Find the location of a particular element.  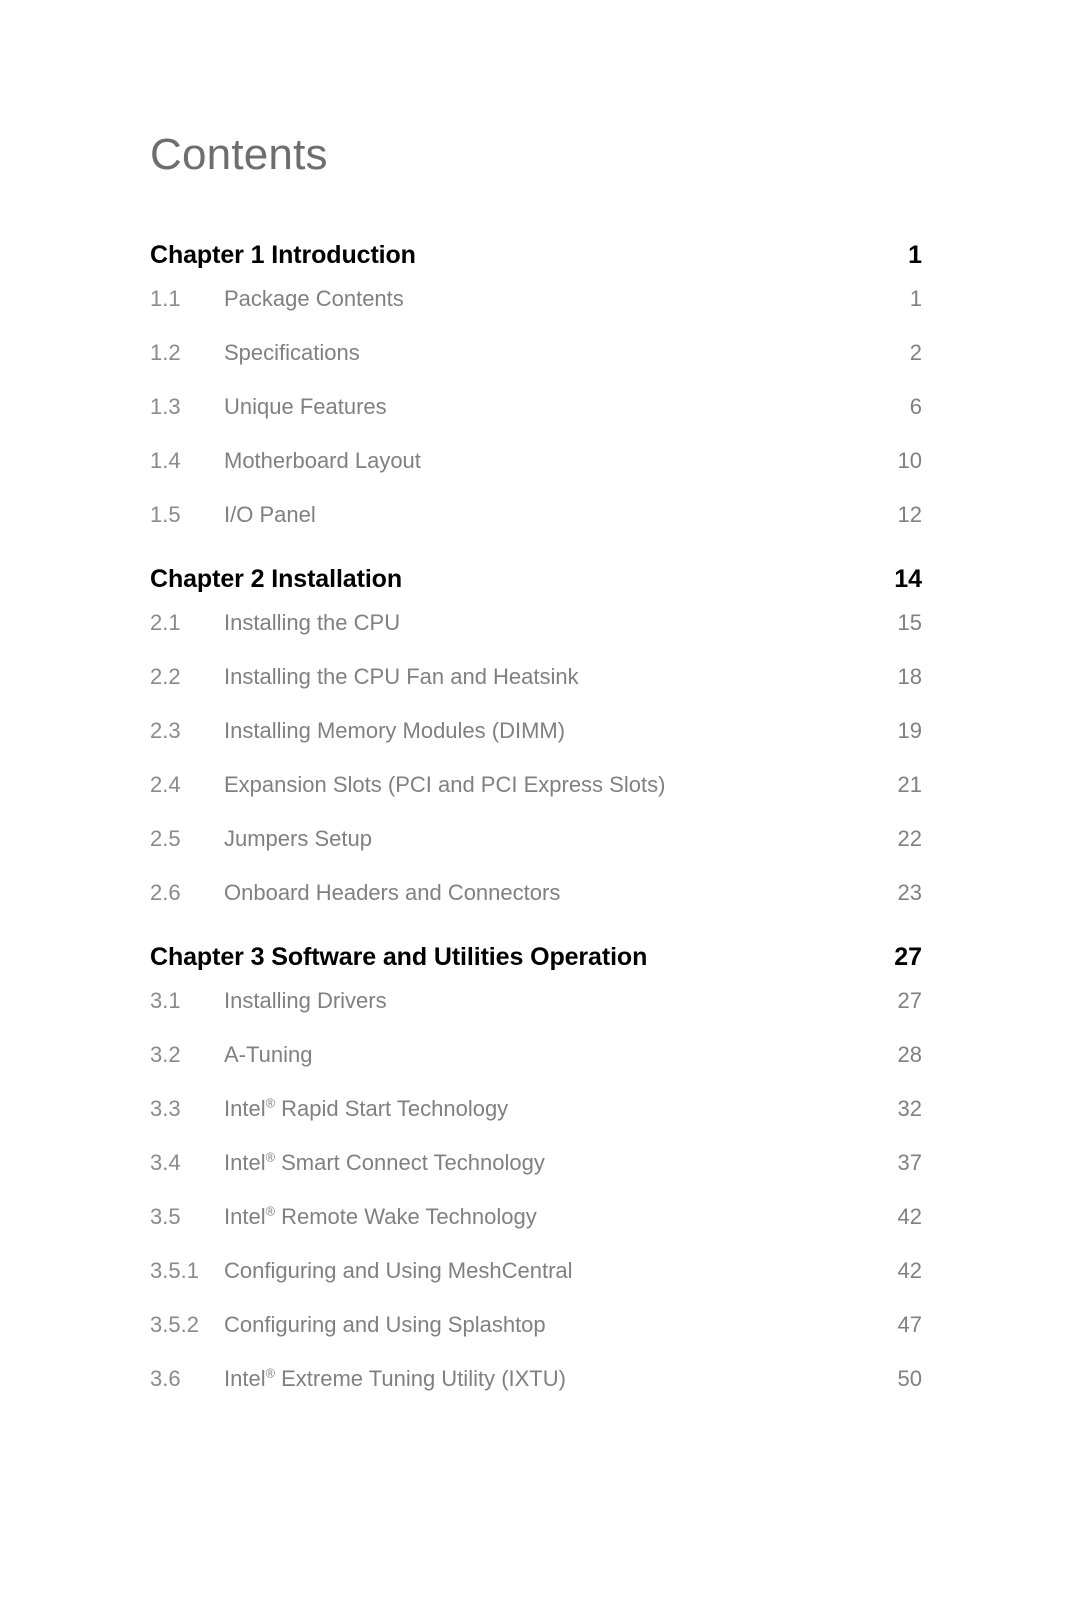

toc-entry-number: 3.2 is located at coordinates (165, 1054).